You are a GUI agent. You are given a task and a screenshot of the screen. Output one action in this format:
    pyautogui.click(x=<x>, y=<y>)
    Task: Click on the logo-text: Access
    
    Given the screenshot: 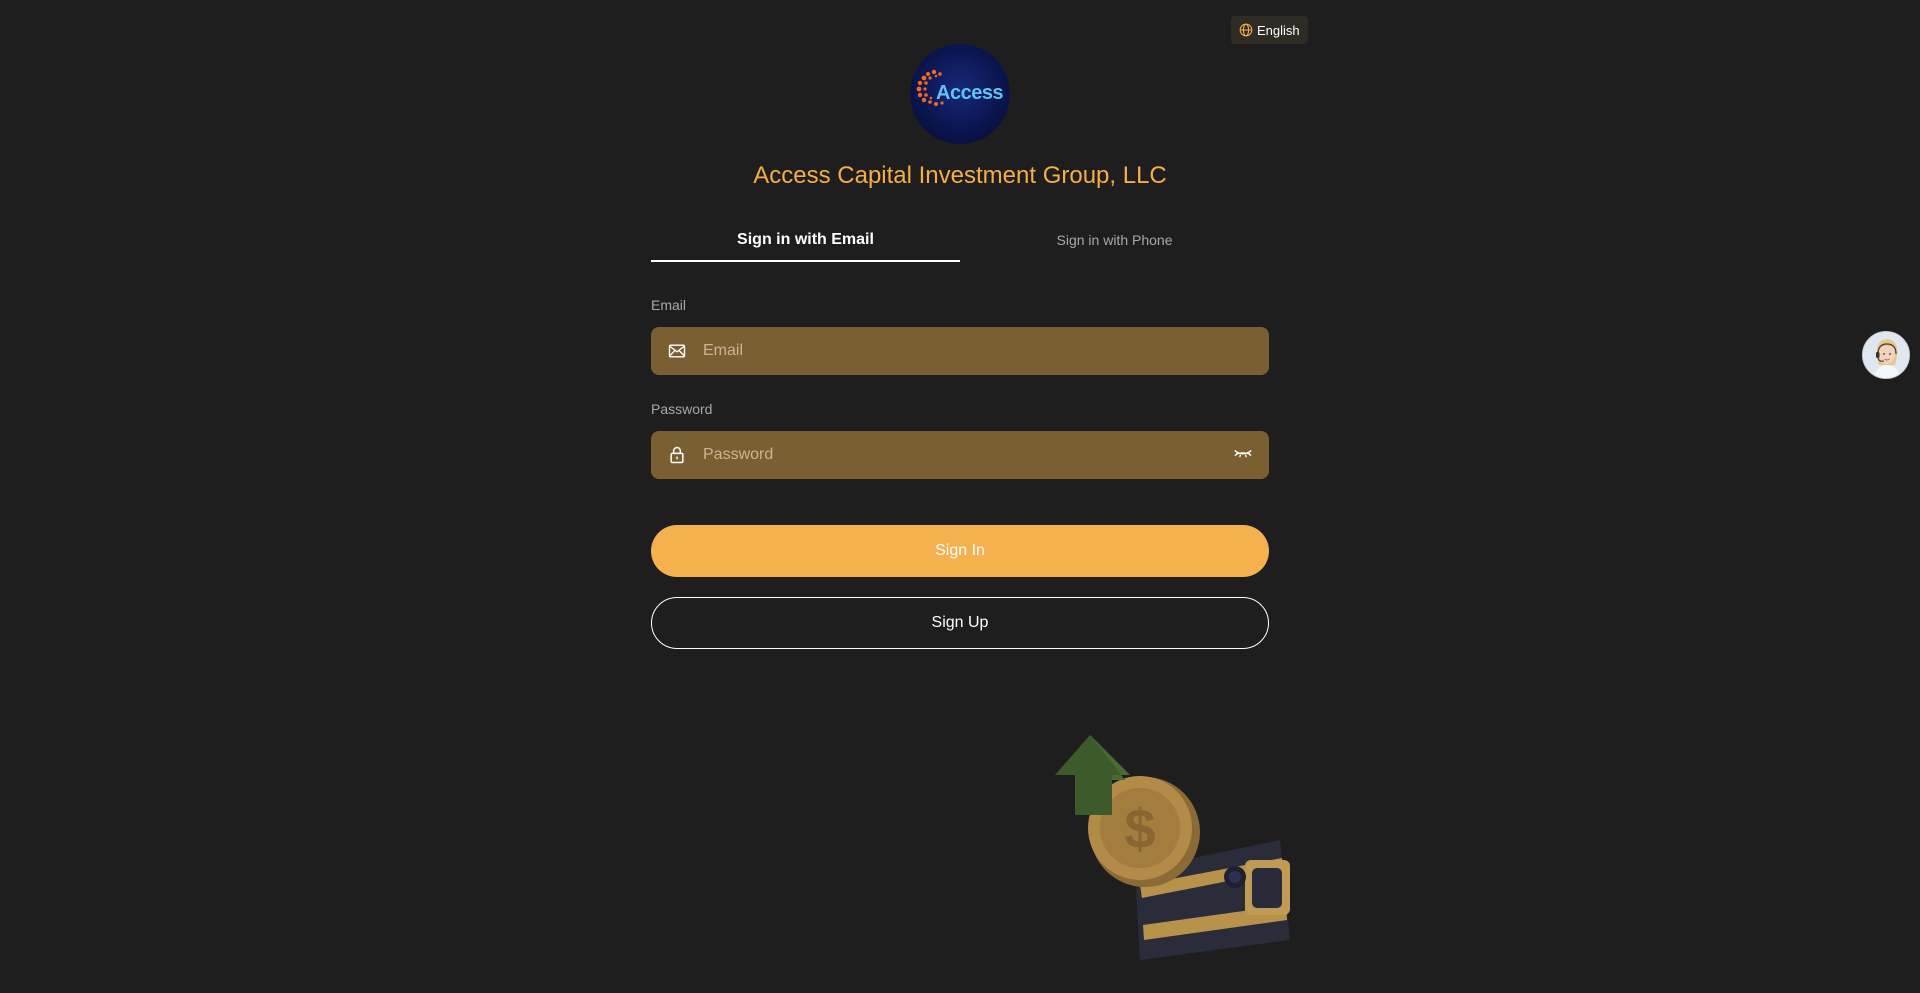 What is the action you would take?
    pyautogui.click(x=970, y=93)
    